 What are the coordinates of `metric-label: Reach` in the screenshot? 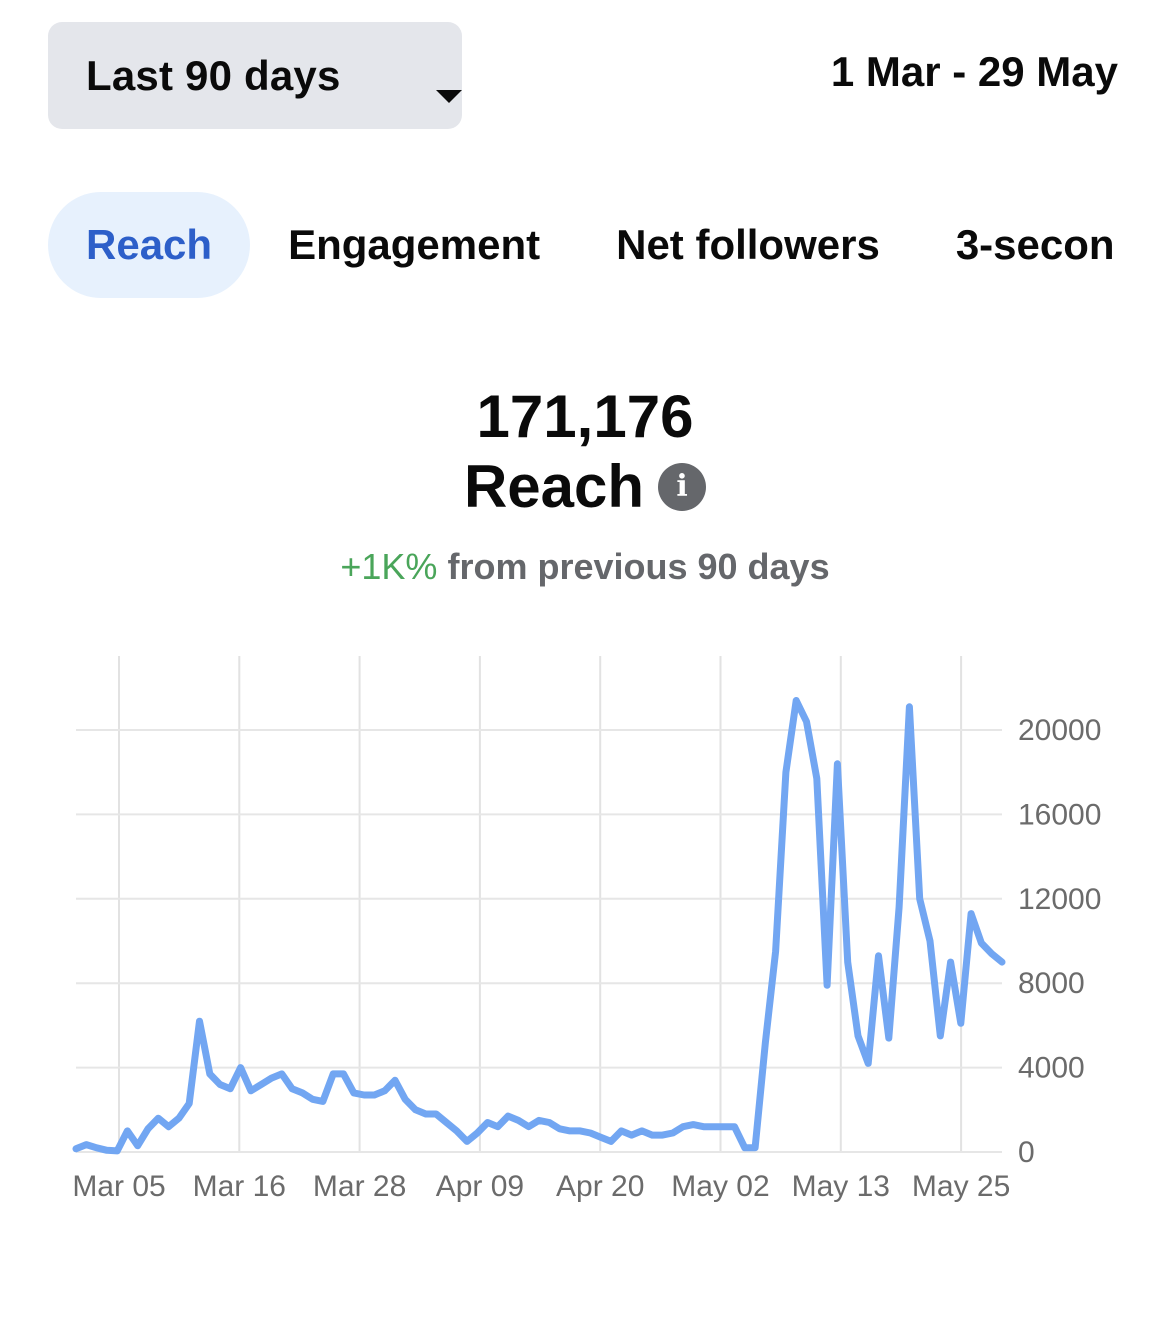 It's located at (554, 486).